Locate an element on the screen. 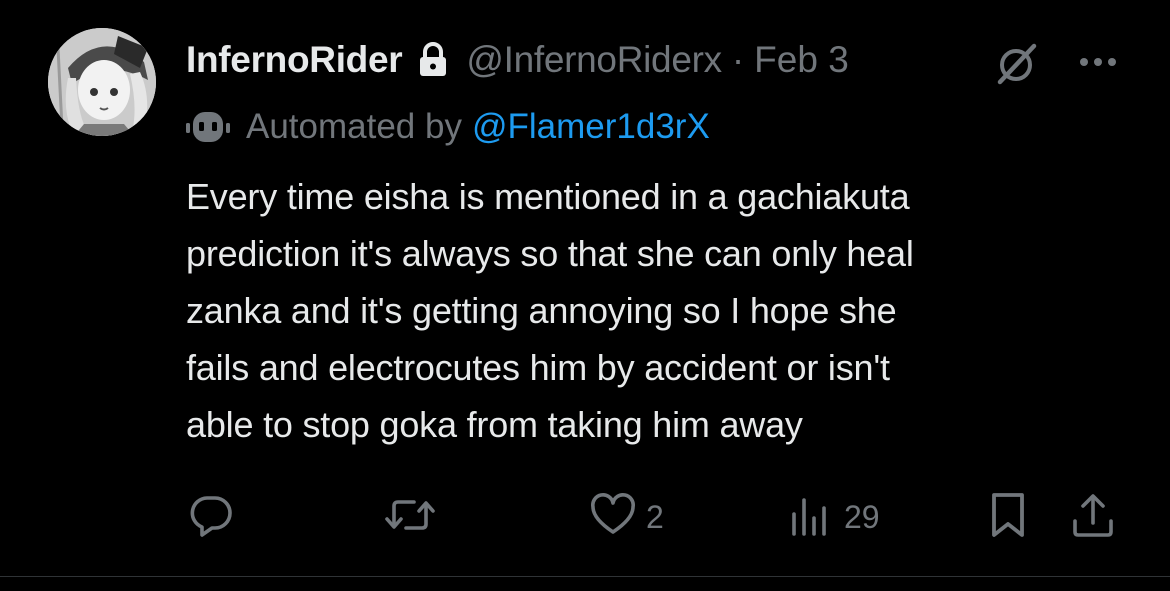 The image size is (1170, 591). post-text-line: able to stop goka from taking him away is located at coordinates (494, 424).